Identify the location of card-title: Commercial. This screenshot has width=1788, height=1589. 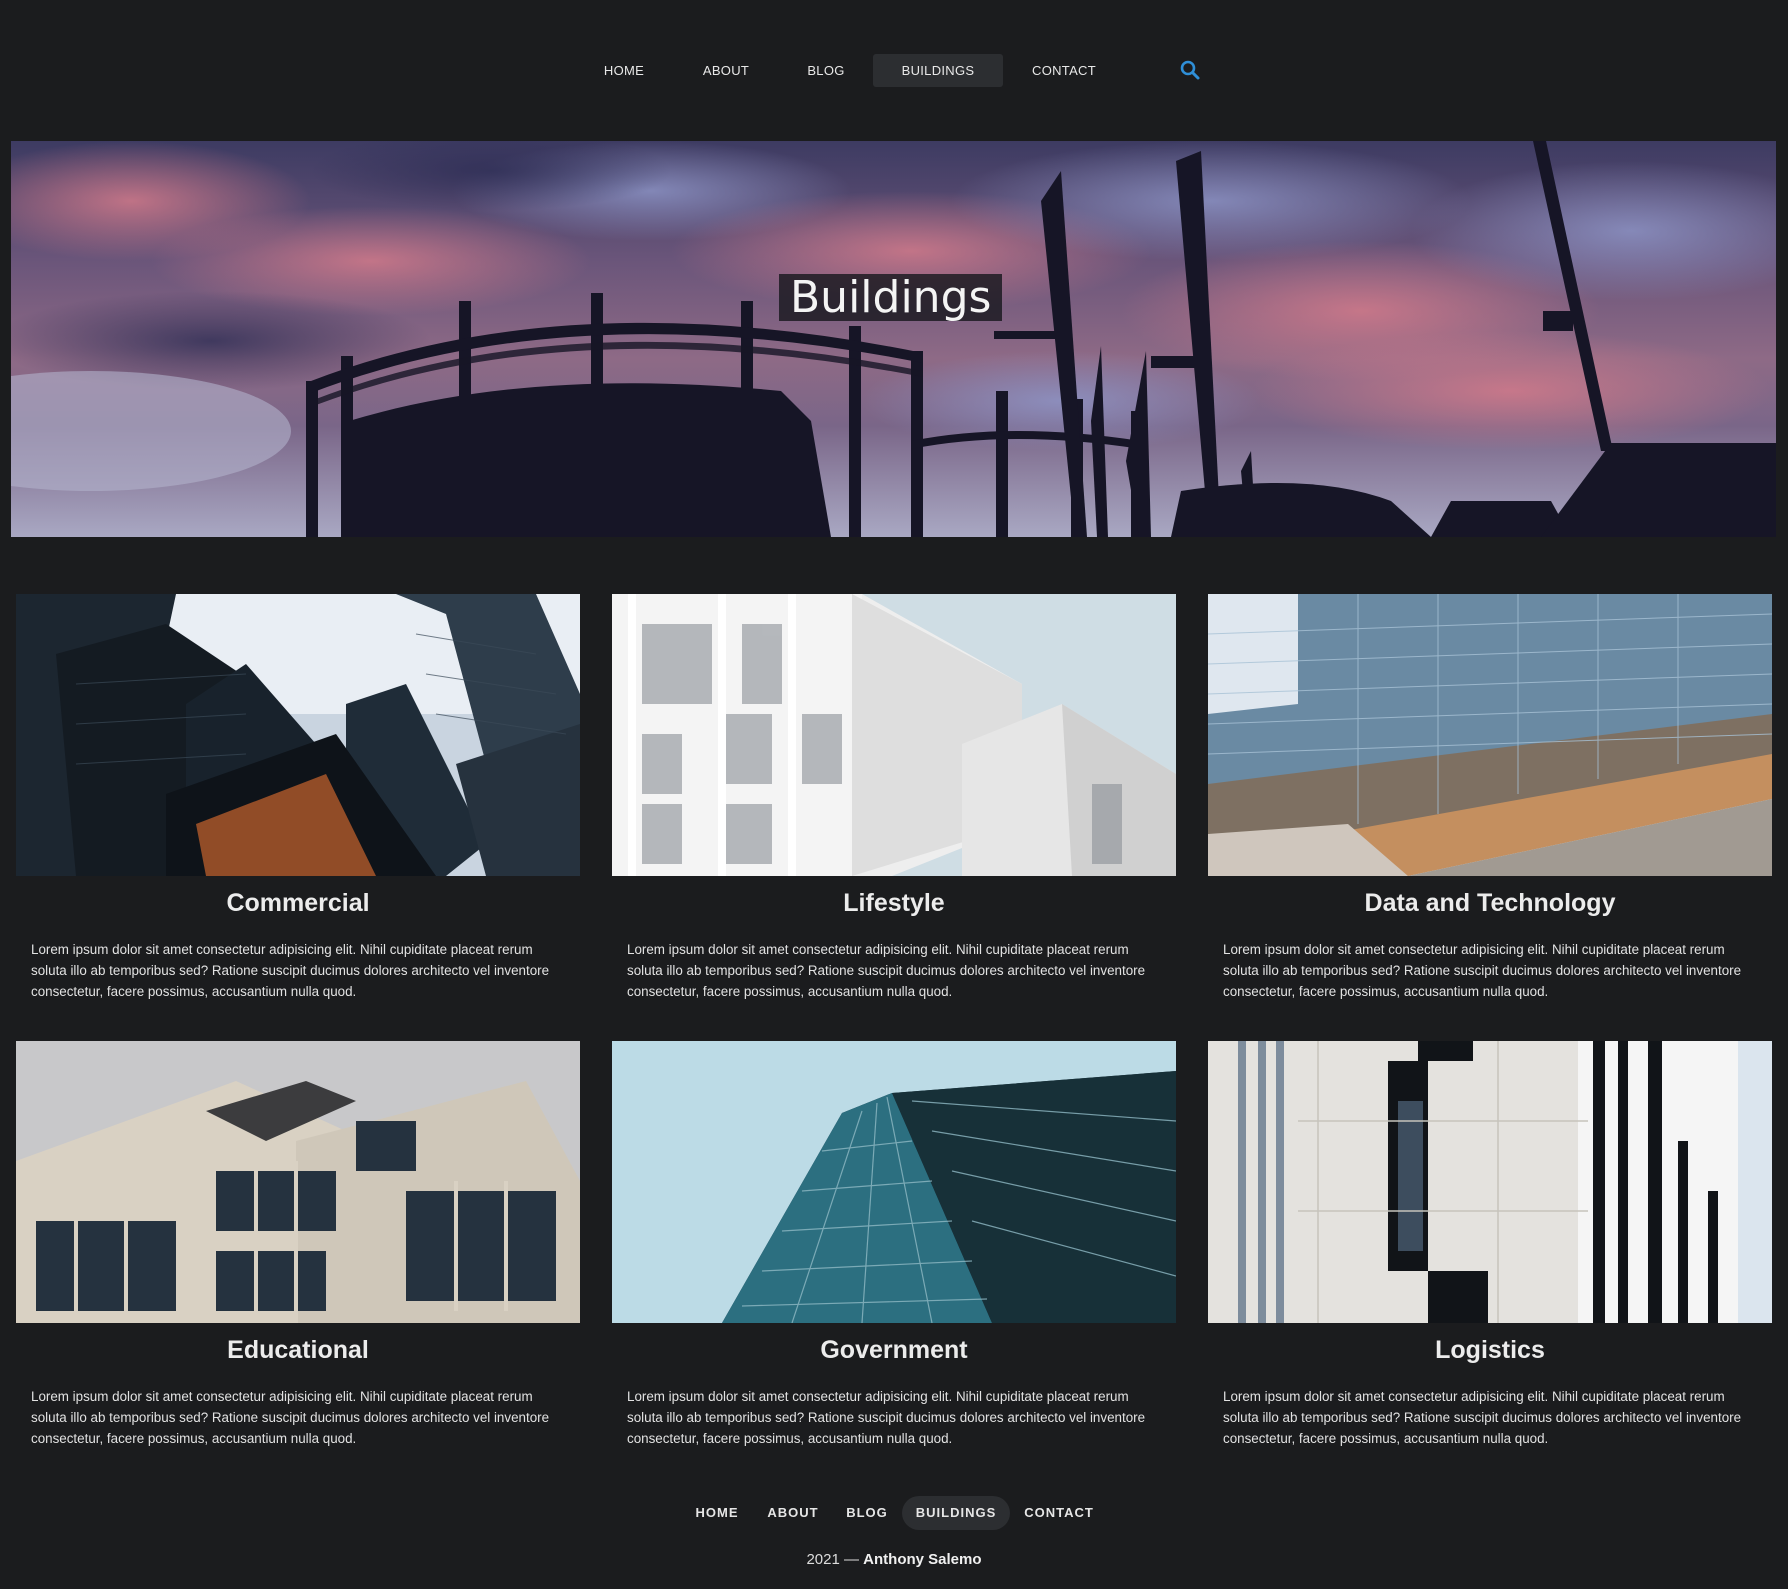
(298, 903).